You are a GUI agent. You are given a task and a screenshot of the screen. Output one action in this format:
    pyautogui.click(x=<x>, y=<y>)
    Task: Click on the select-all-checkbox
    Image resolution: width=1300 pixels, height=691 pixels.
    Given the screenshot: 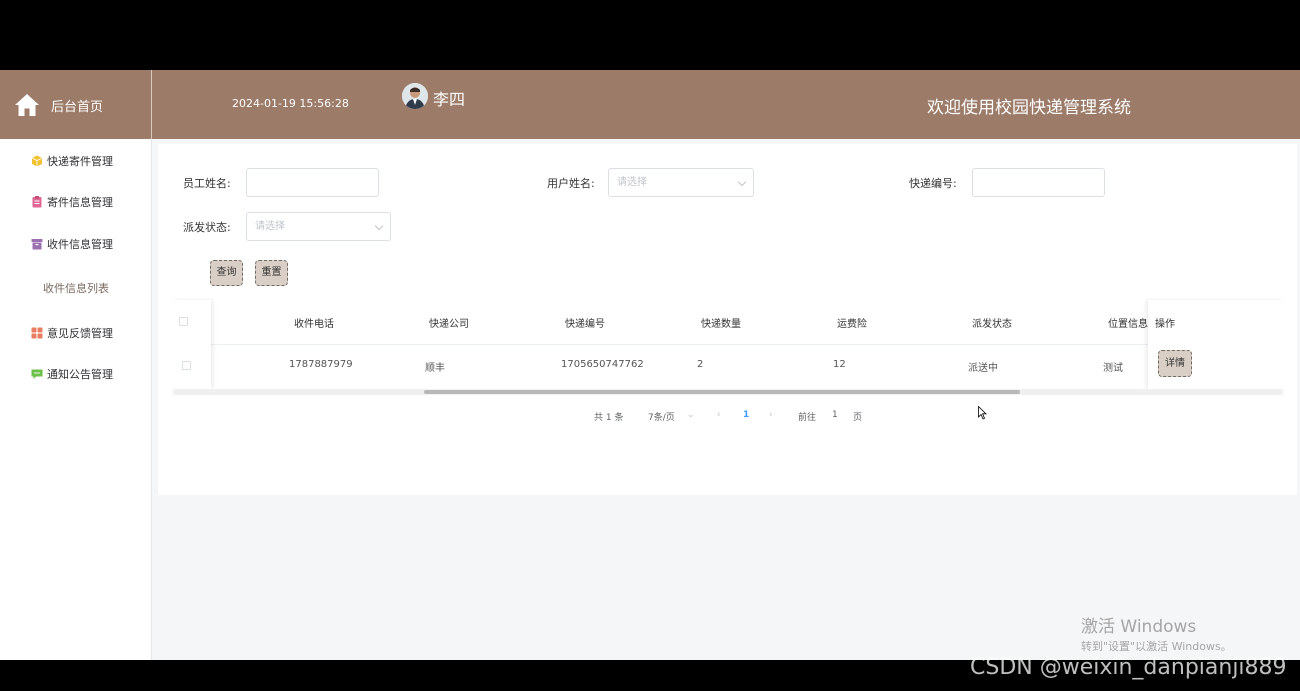 What is the action you would take?
    pyautogui.click(x=183, y=321)
    